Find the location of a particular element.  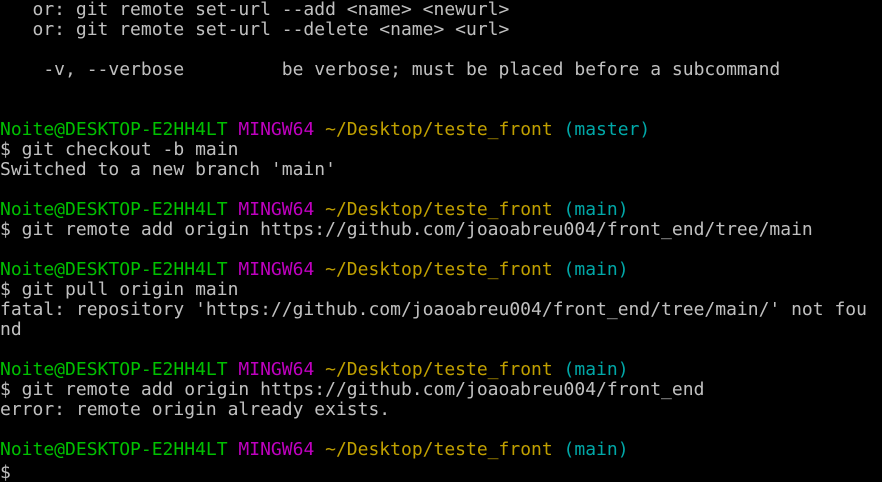

command-line: $ git checkout -b main is located at coordinates (119, 149).